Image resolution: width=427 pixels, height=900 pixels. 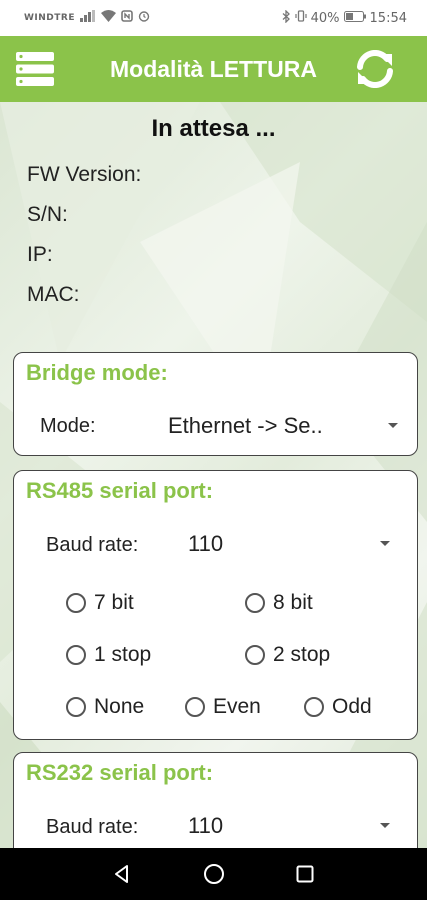 I want to click on serial-number-label: S/N:, so click(x=47, y=214).